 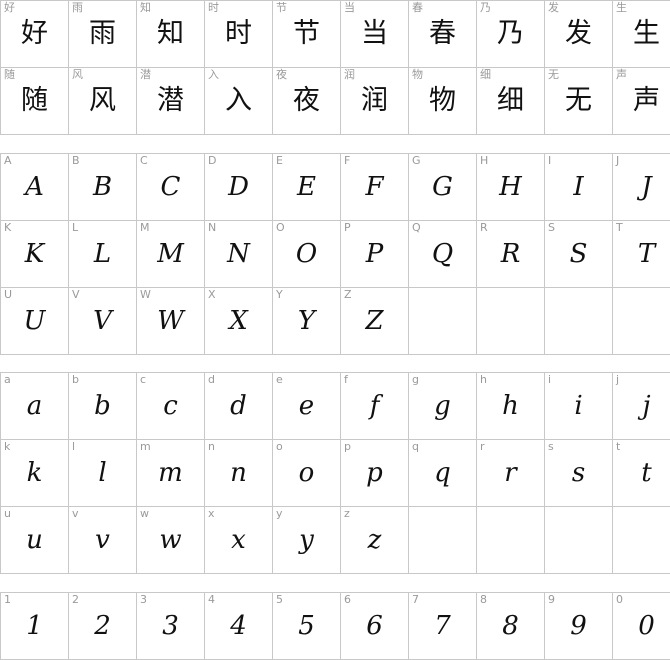 I want to click on glyph-sample: W, so click(x=170, y=321).